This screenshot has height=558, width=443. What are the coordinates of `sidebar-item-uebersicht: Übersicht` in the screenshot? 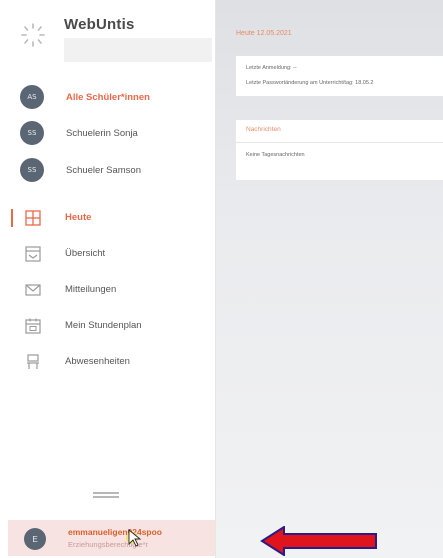 It's located at (107, 254).